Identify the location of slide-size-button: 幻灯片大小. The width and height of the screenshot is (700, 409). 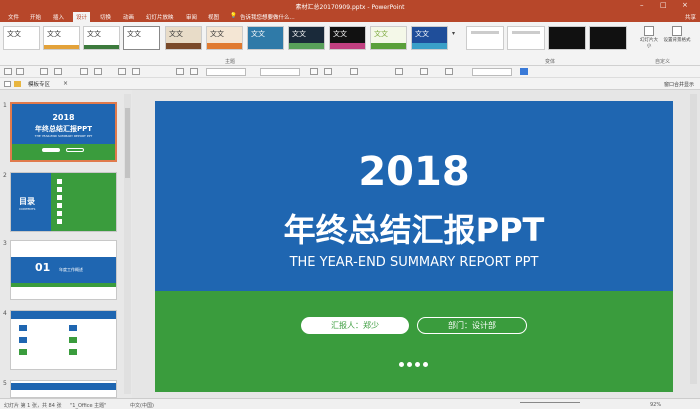
(649, 37).